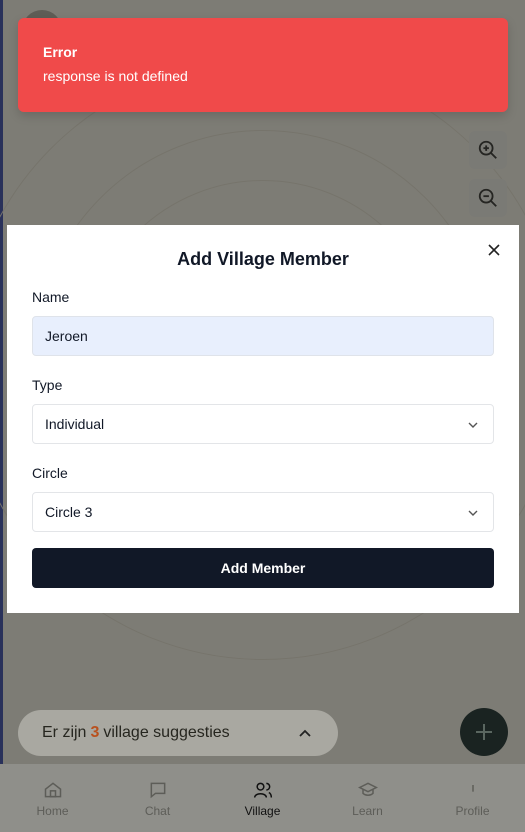  Describe the element at coordinates (69, 512) in the screenshot. I see `circle-select-value: Circle 3` at that location.